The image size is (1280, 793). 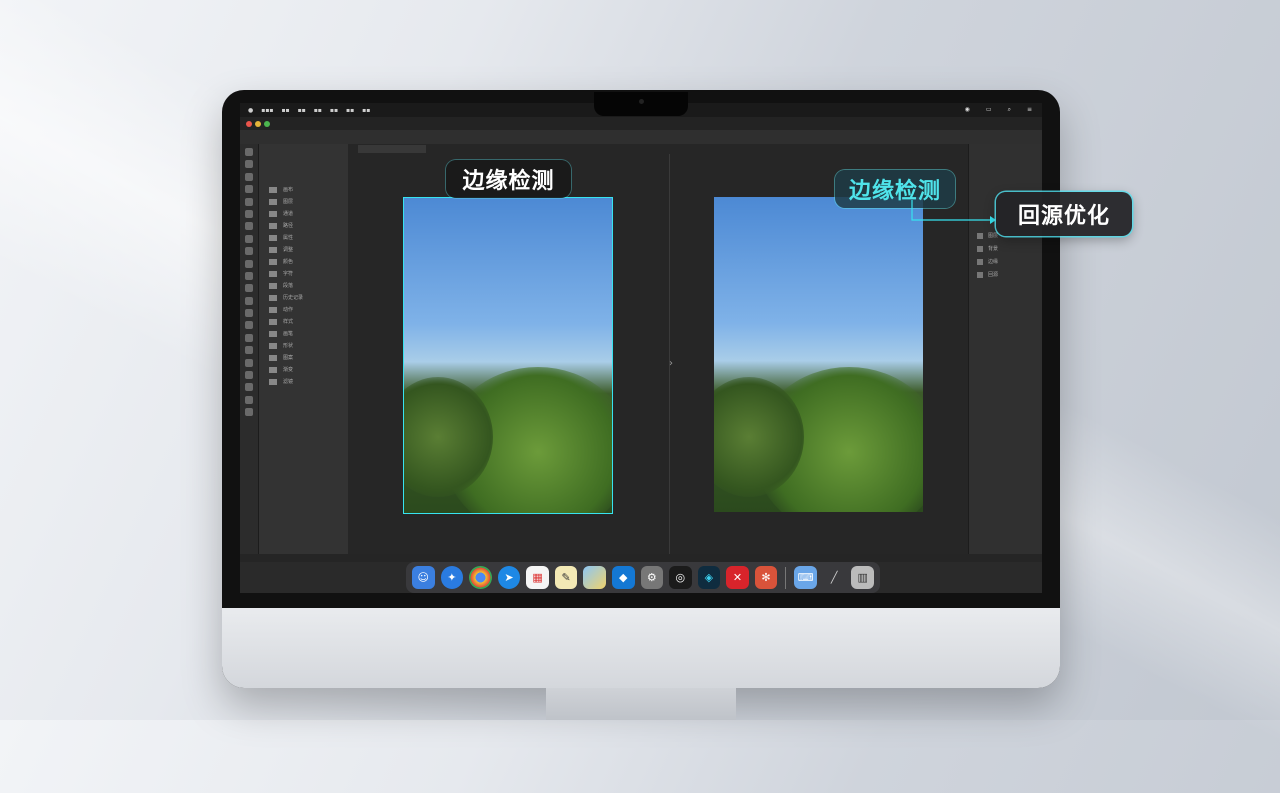 I want to click on panel-row: 通道, so click(x=303, y=213).